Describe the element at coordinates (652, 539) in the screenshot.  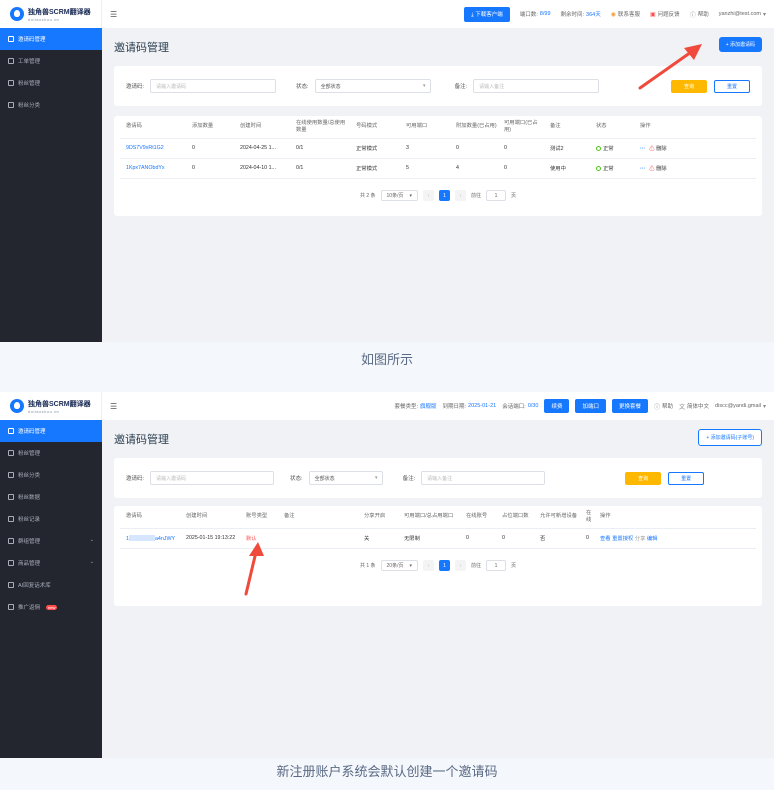
I see `edit-button: 编辑` at that location.